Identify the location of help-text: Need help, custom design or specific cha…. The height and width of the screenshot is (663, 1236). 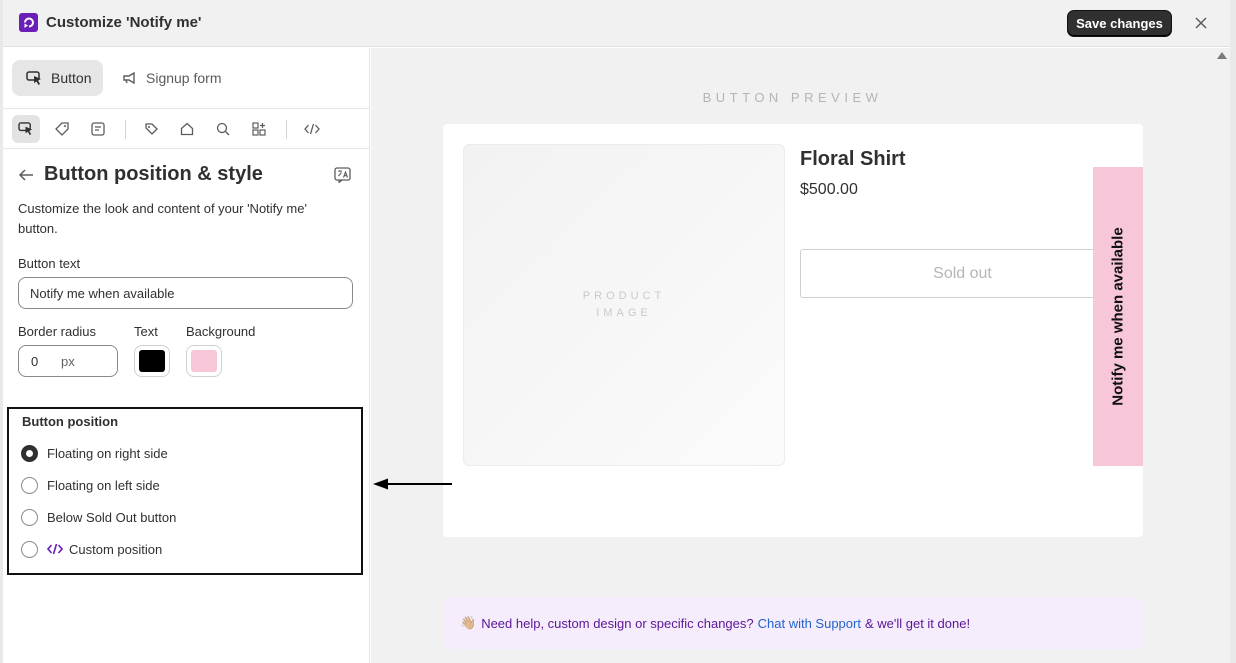
(617, 623).